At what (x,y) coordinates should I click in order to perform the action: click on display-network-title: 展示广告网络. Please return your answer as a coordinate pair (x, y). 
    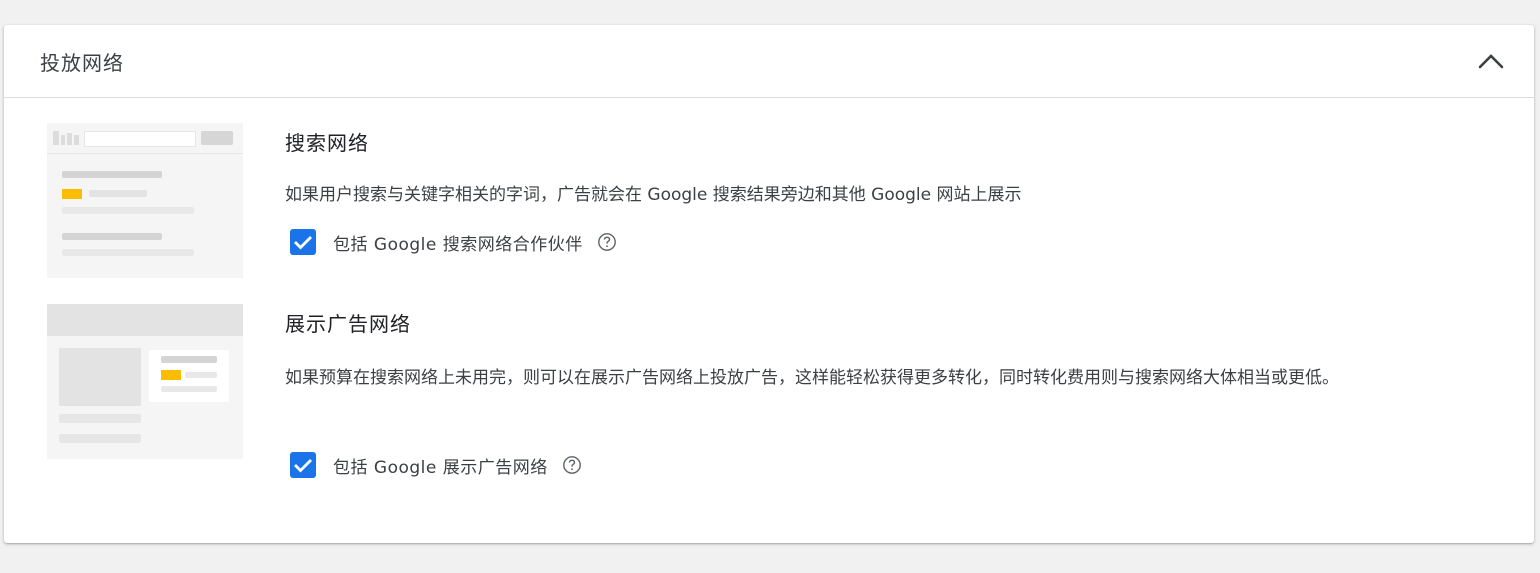
    Looking at the image, I should click on (348, 324).